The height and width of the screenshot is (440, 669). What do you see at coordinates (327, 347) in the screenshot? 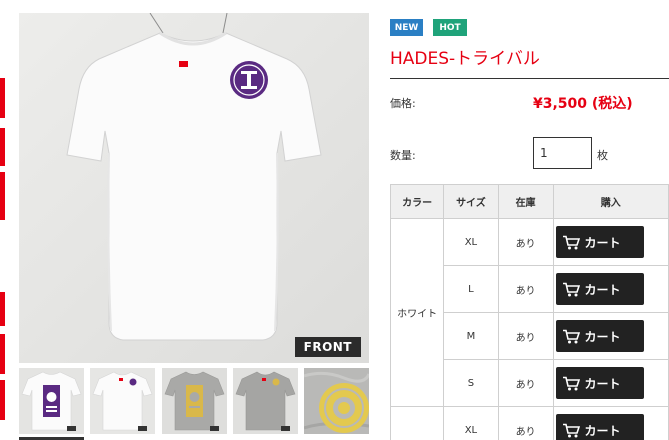
I see `front-view-badge: FRONT` at bounding box center [327, 347].